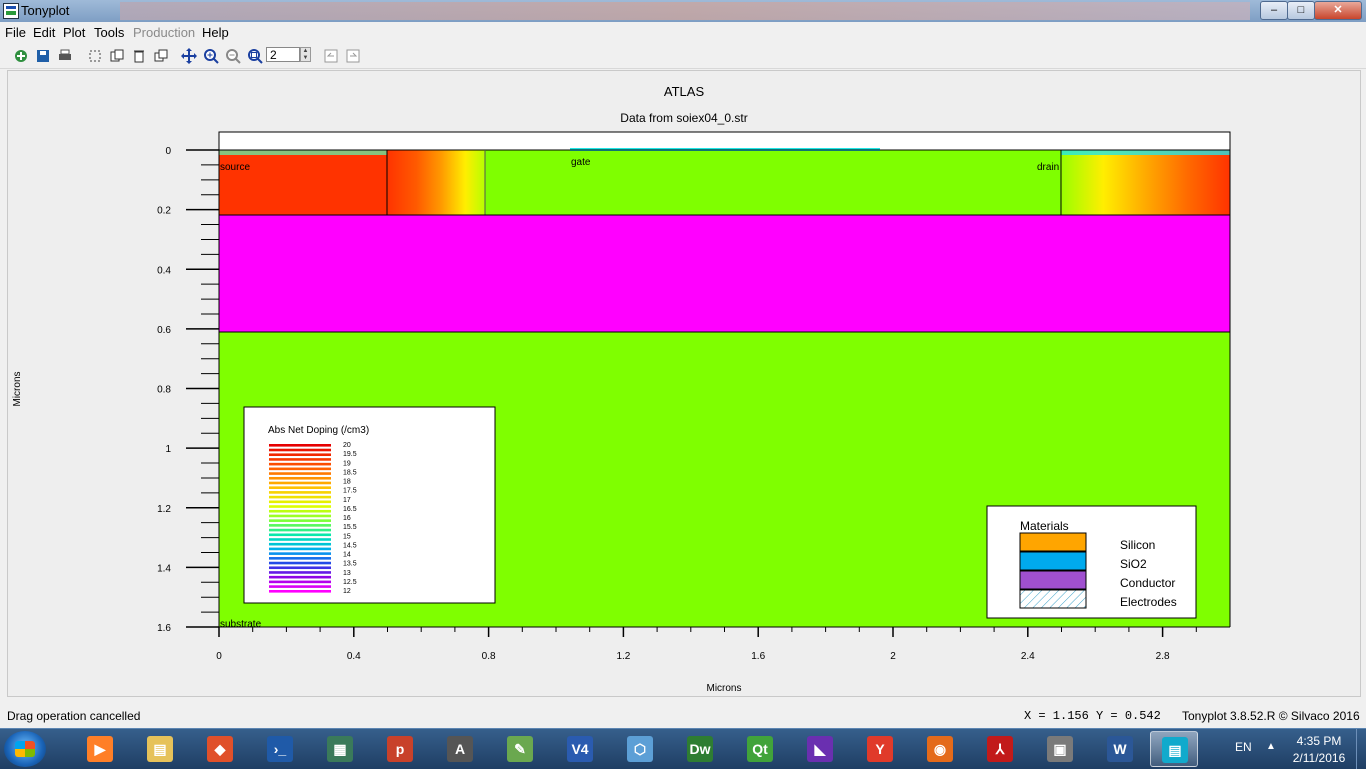 Image resolution: width=1366 pixels, height=769 pixels. Describe the element at coordinates (1274, 10) in the screenshot. I see `minimize-button: –` at that location.